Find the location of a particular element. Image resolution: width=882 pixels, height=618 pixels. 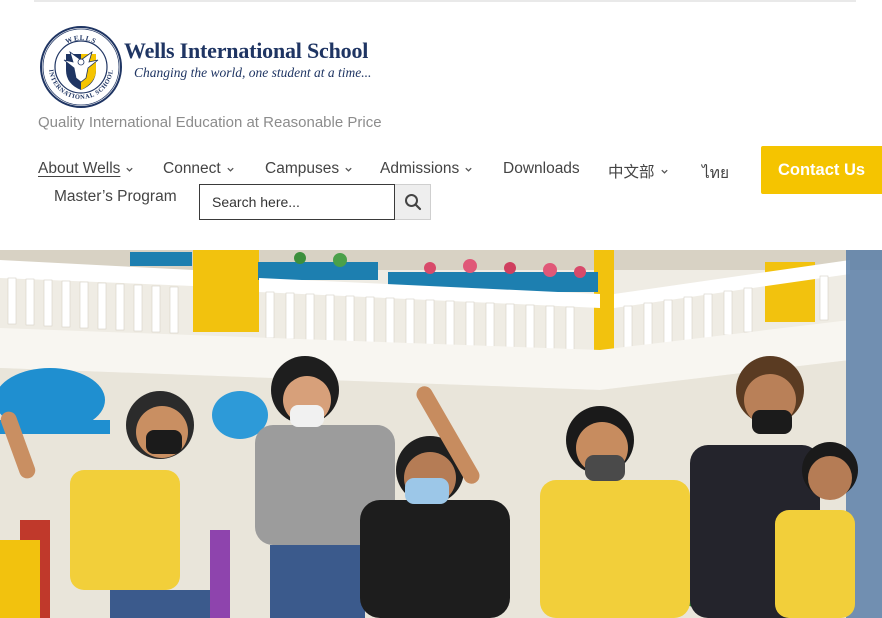

nav-connect: Connect is located at coordinates (199, 169).